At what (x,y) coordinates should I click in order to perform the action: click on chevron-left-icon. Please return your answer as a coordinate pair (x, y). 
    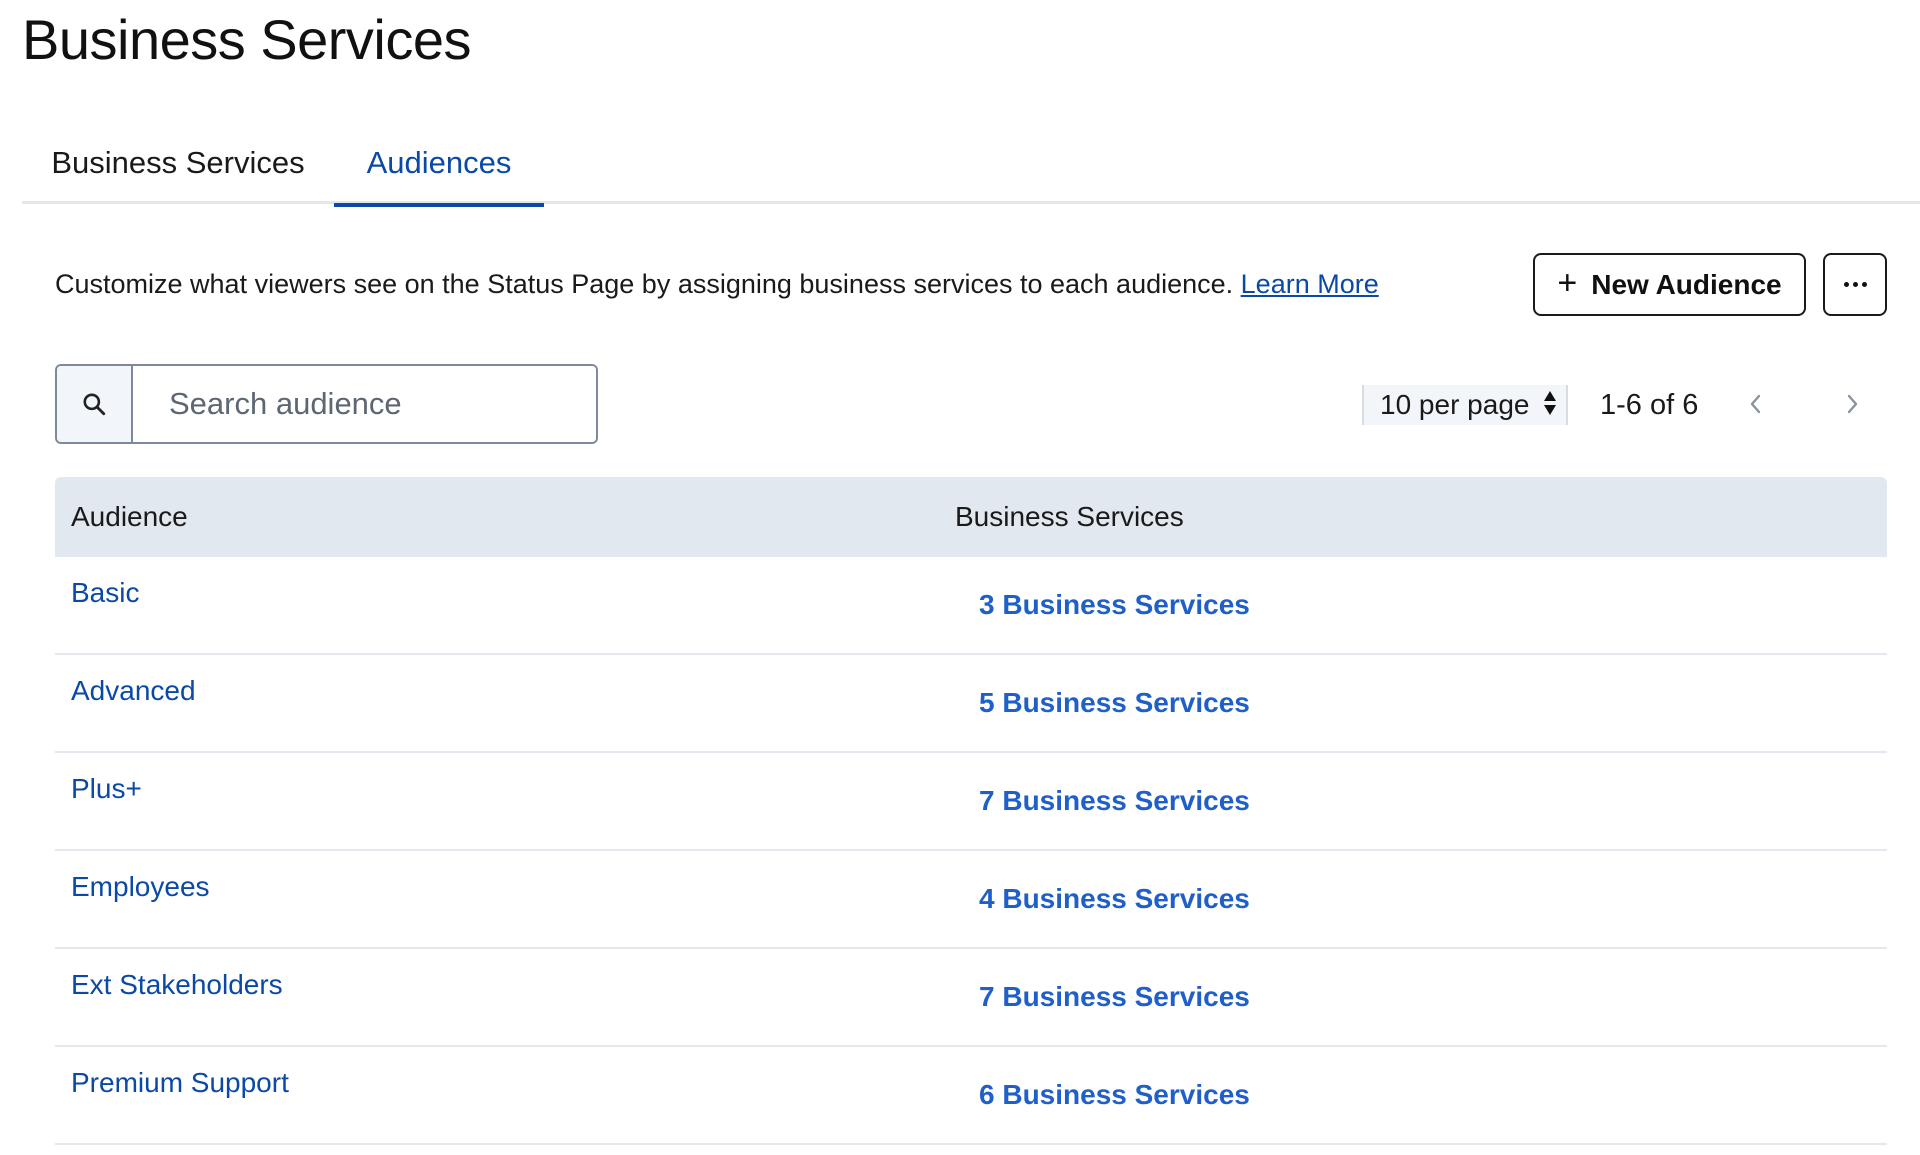
    Looking at the image, I should click on (1755, 404).